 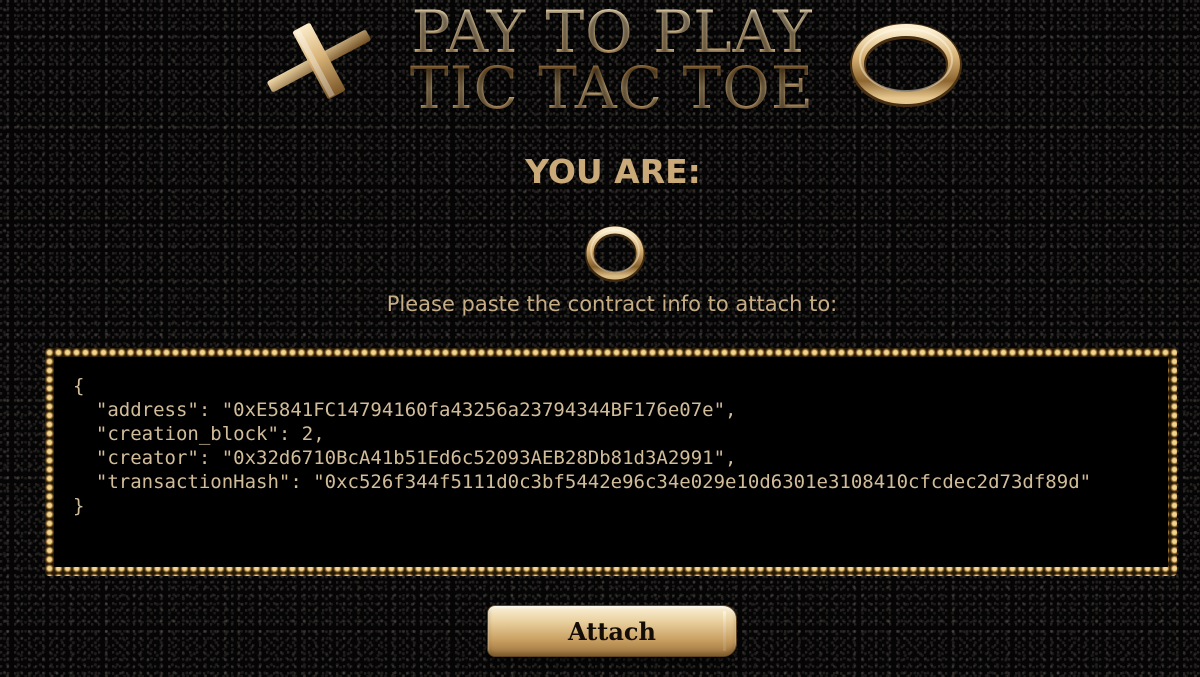 I want to click on attach-button-label: Attach, so click(x=612, y=631).